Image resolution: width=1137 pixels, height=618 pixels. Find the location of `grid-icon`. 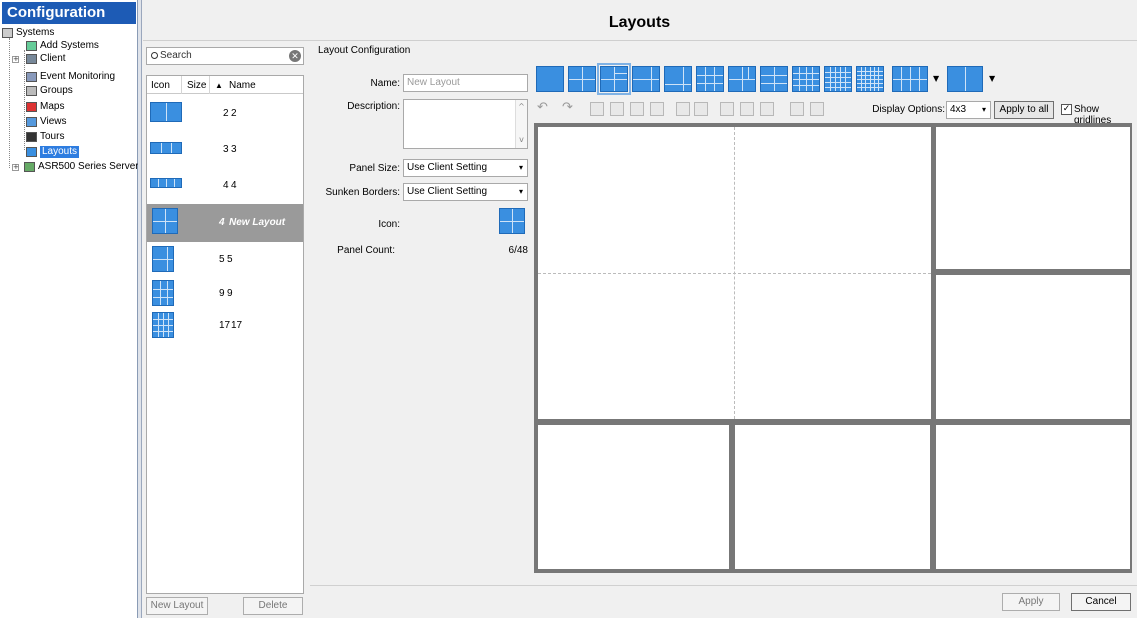

grid-icon is located at coordinates (817, 109).